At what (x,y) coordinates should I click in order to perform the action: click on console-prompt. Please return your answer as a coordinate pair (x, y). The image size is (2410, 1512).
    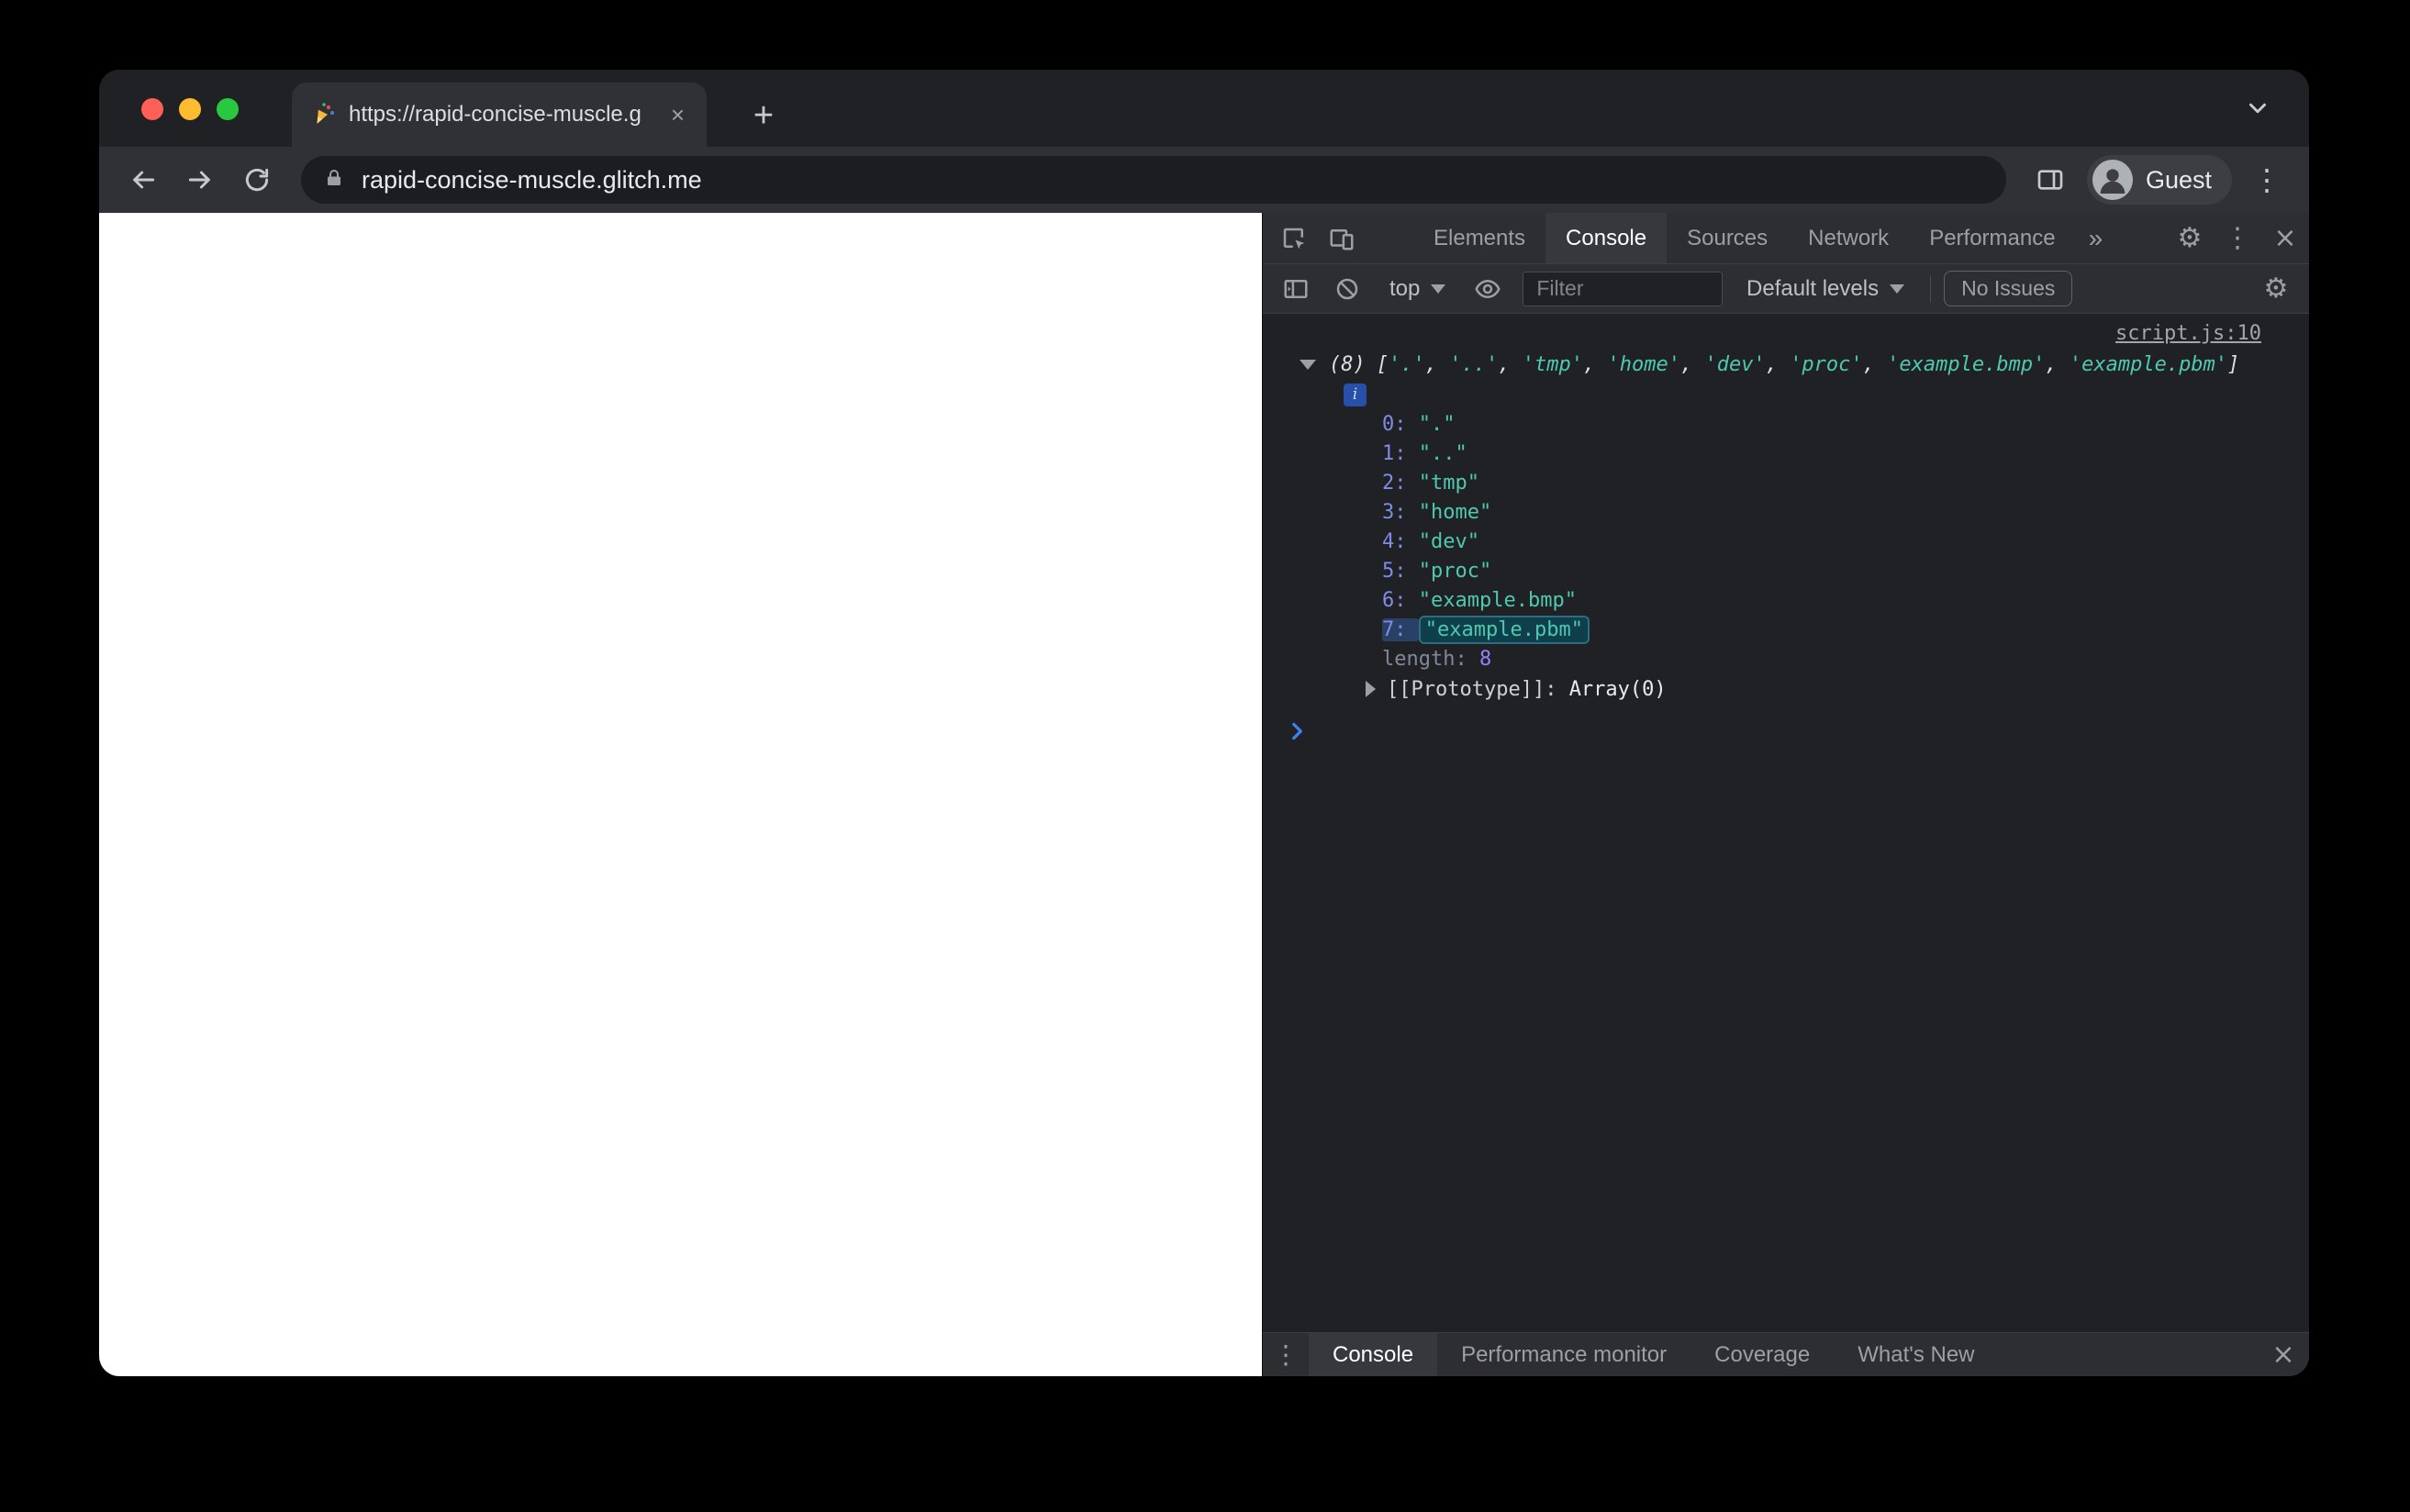
    Looking at the image, I should click on (1786, 733).